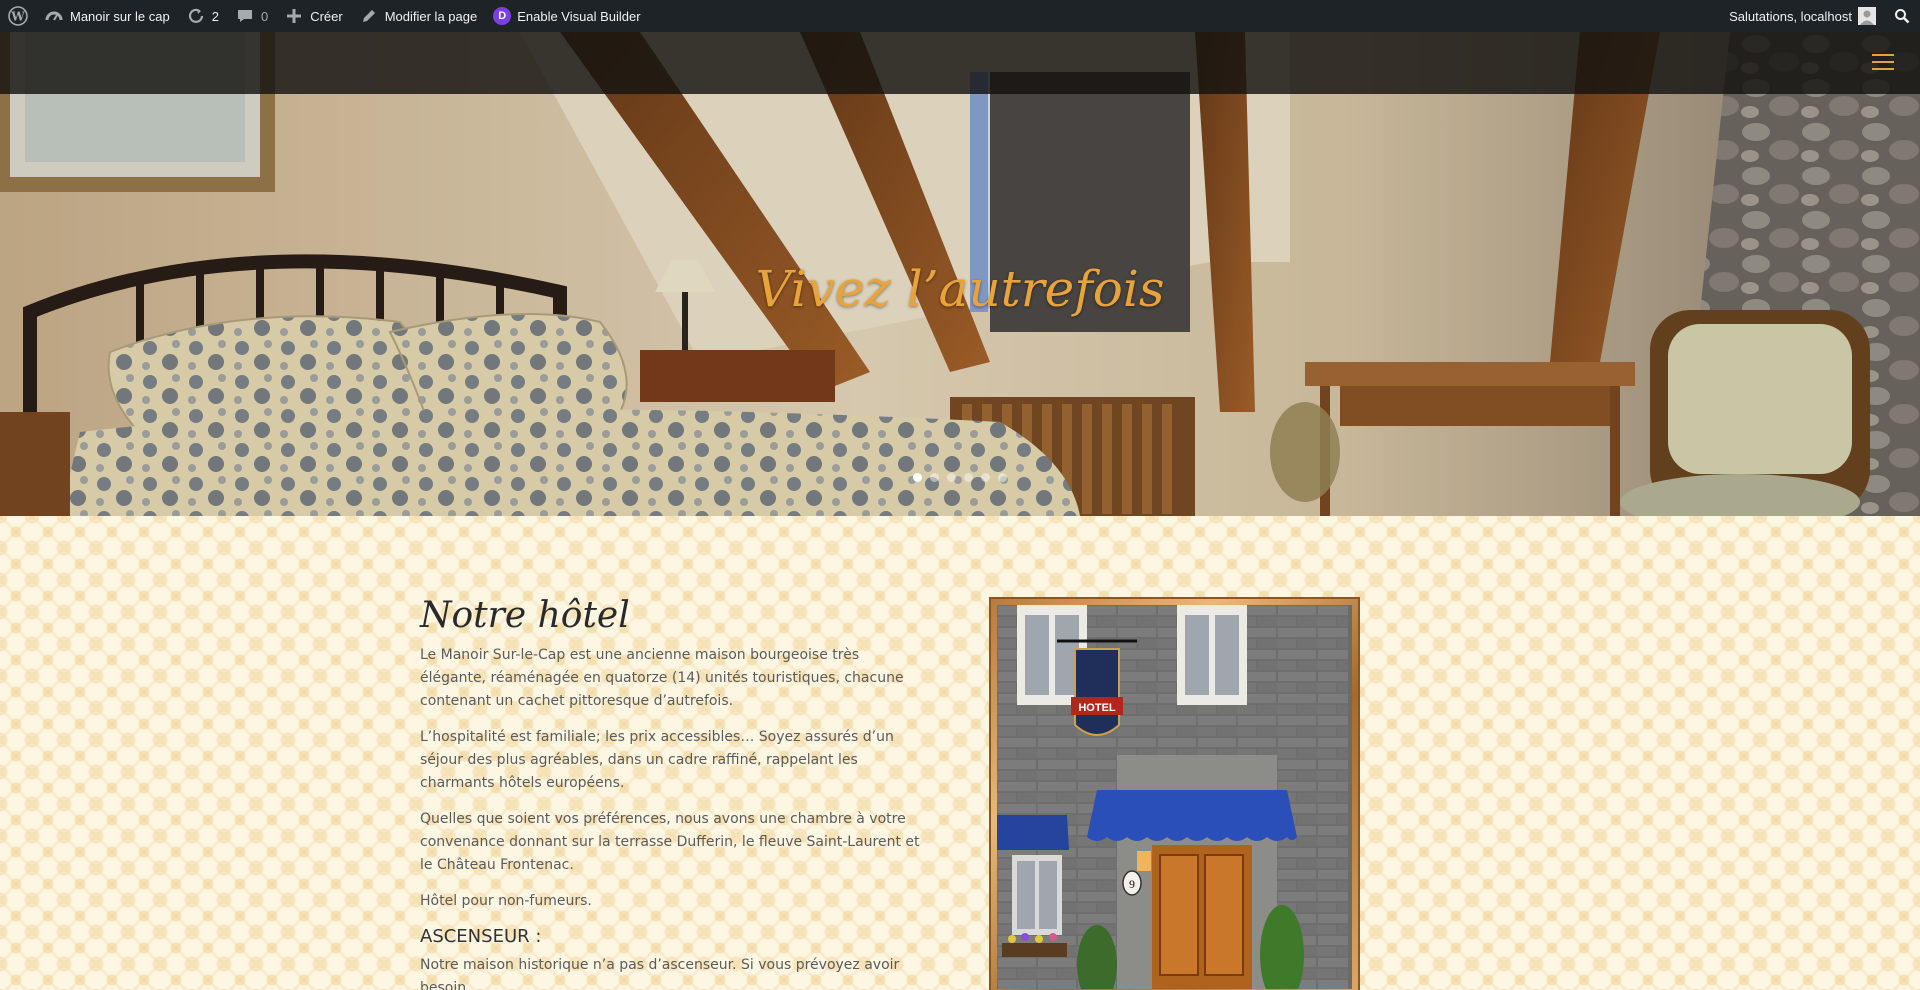 The height and width of the screenshot is (990, 1920). Describe the element at coordinates (1132, 884) in the screenshot. I see `door-number: 9` at that location.